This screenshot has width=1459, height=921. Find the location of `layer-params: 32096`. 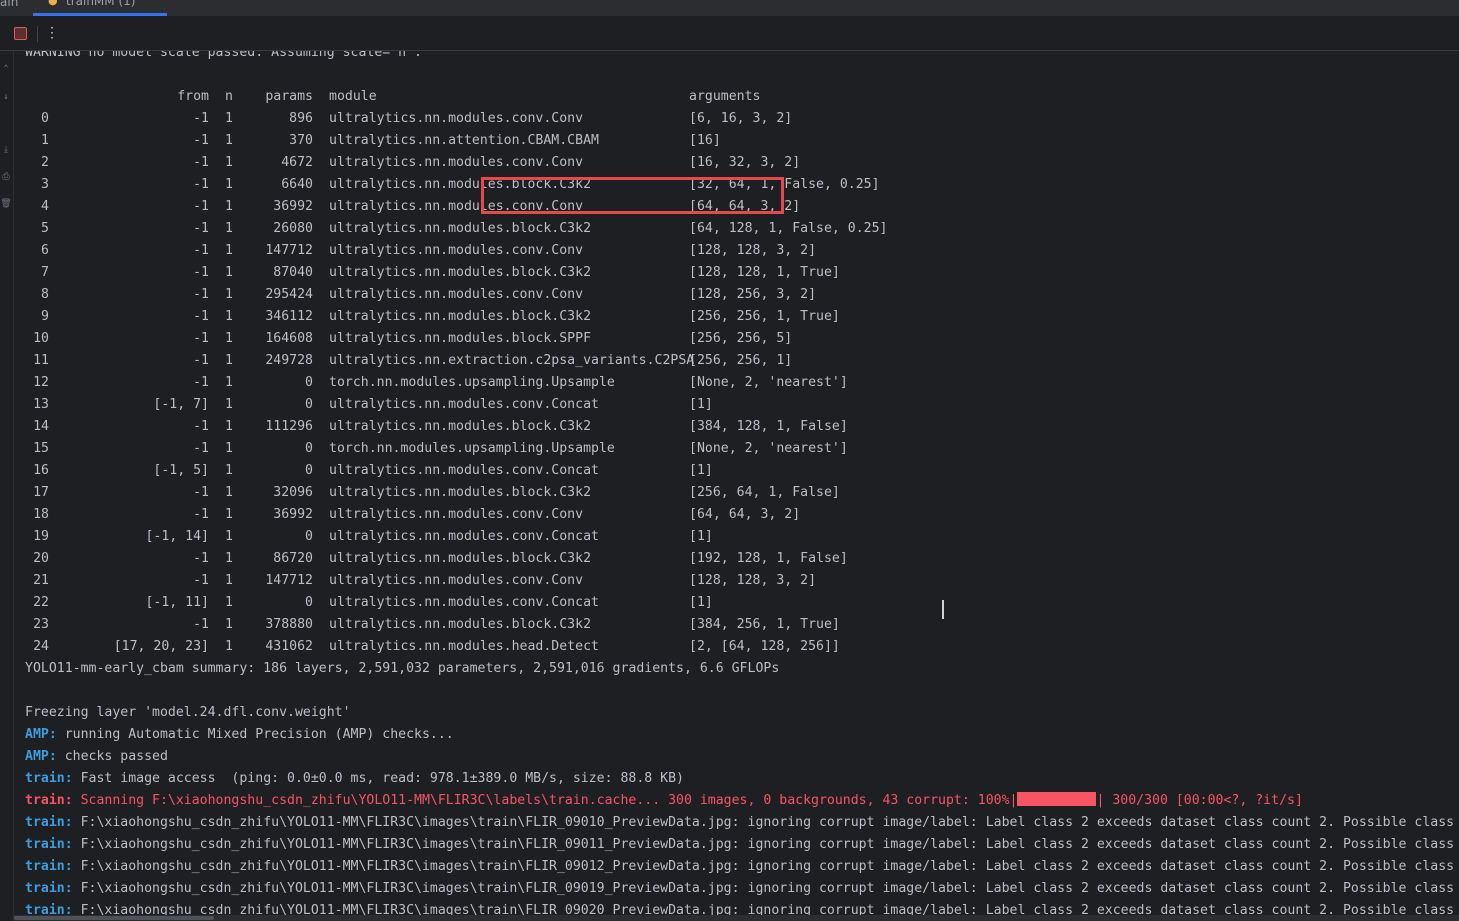

layer-params: 32096 is located at coordinates (293, 492).